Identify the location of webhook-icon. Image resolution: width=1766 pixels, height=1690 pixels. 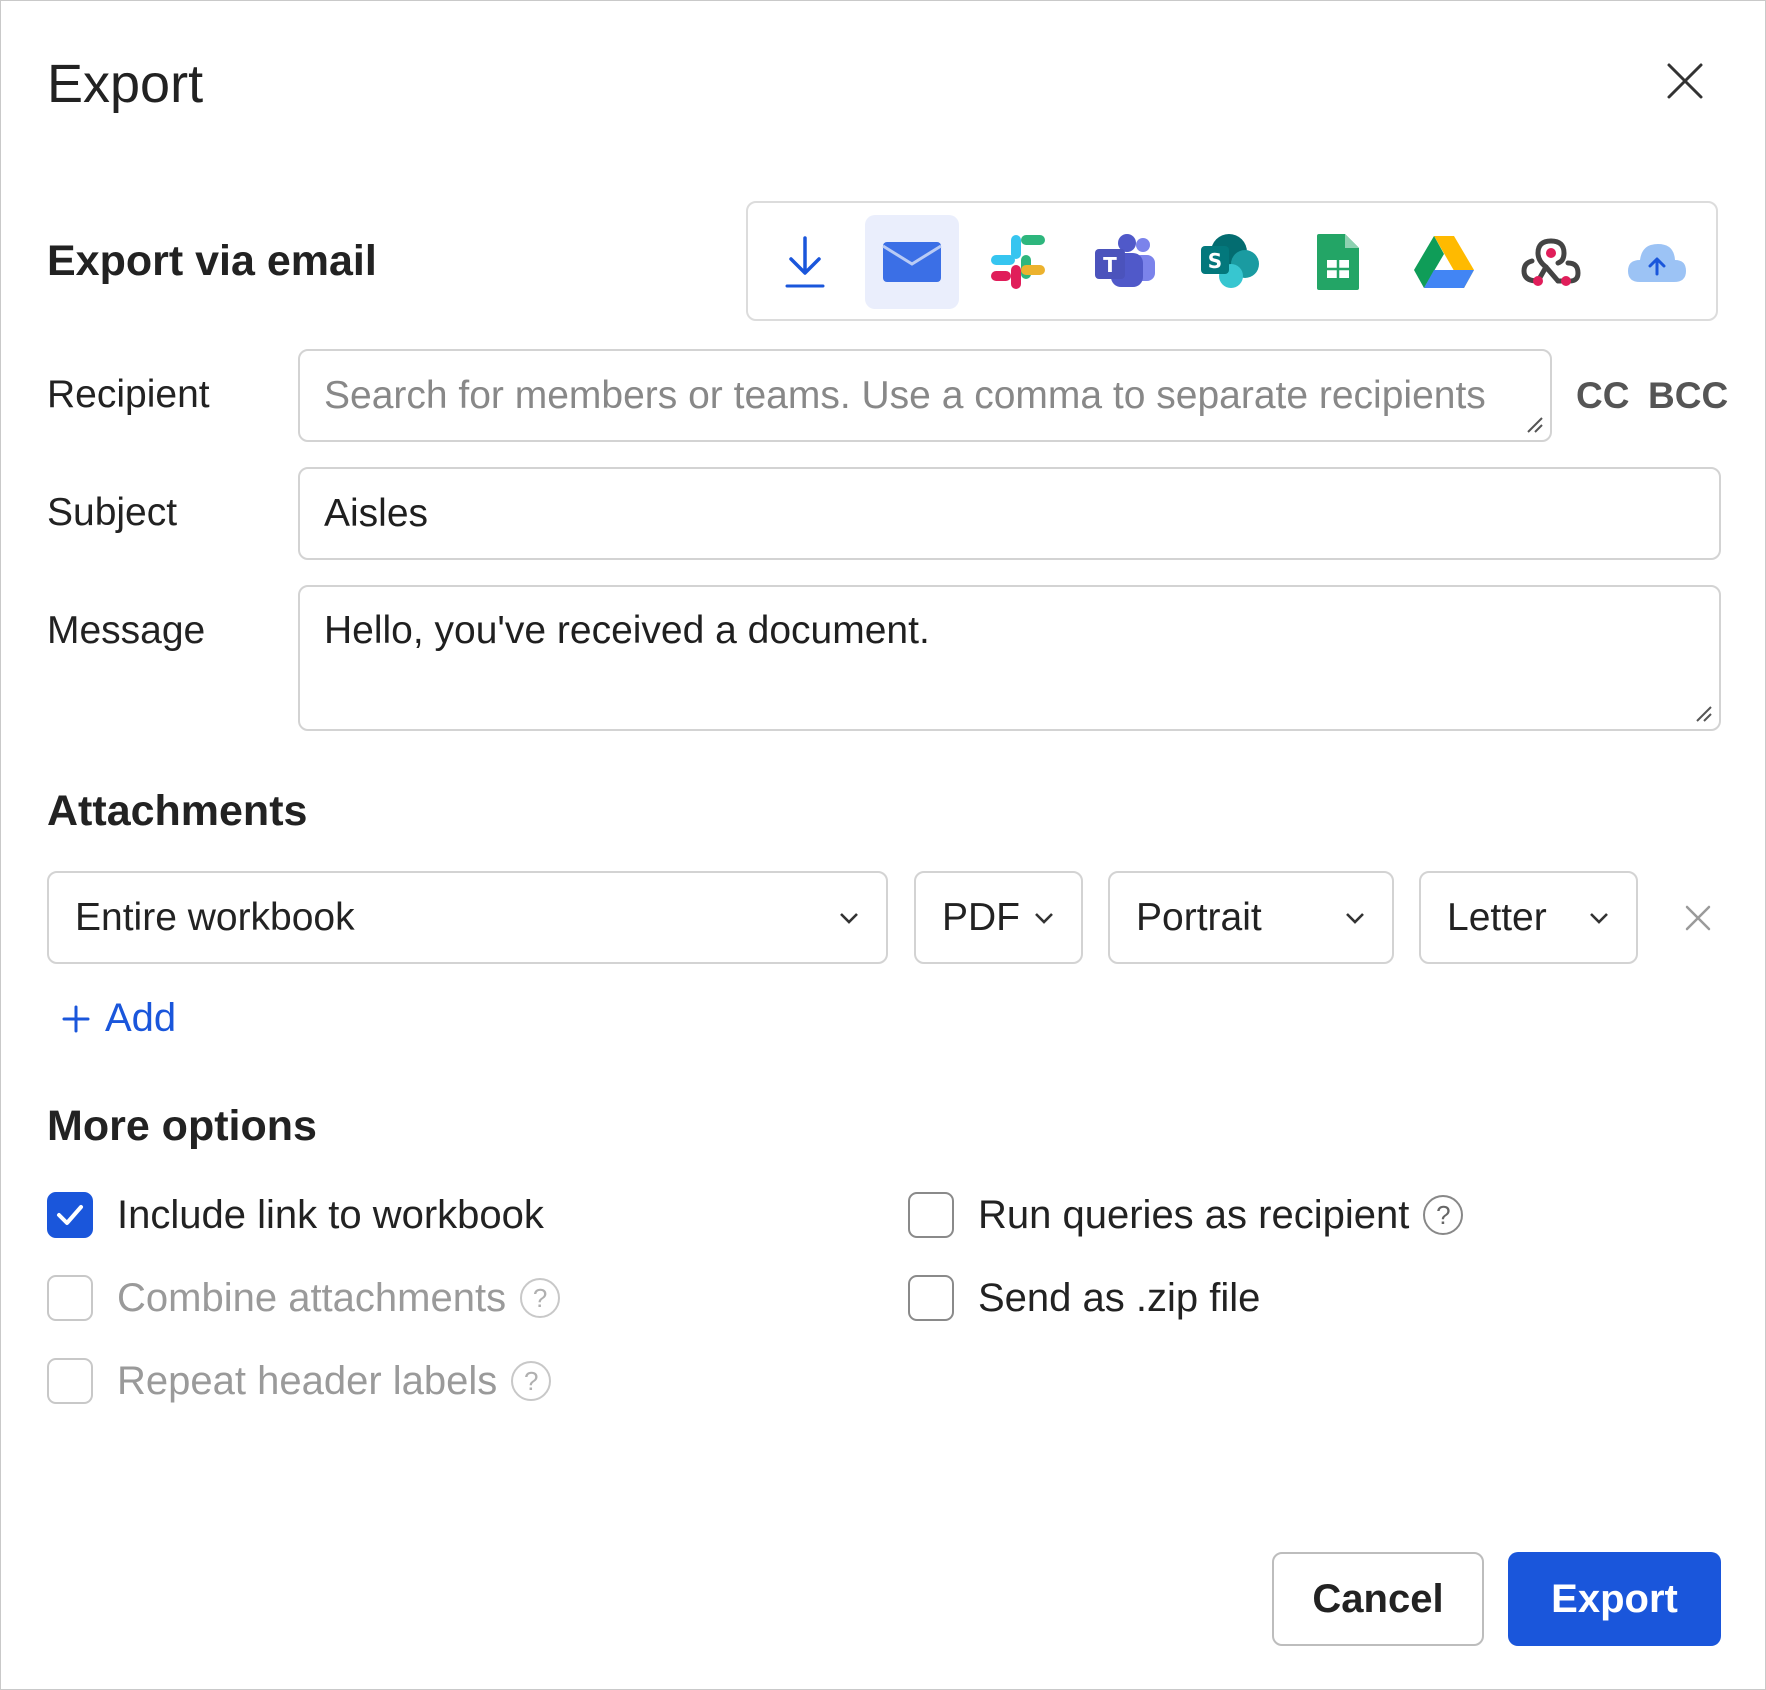
(1551, 262).